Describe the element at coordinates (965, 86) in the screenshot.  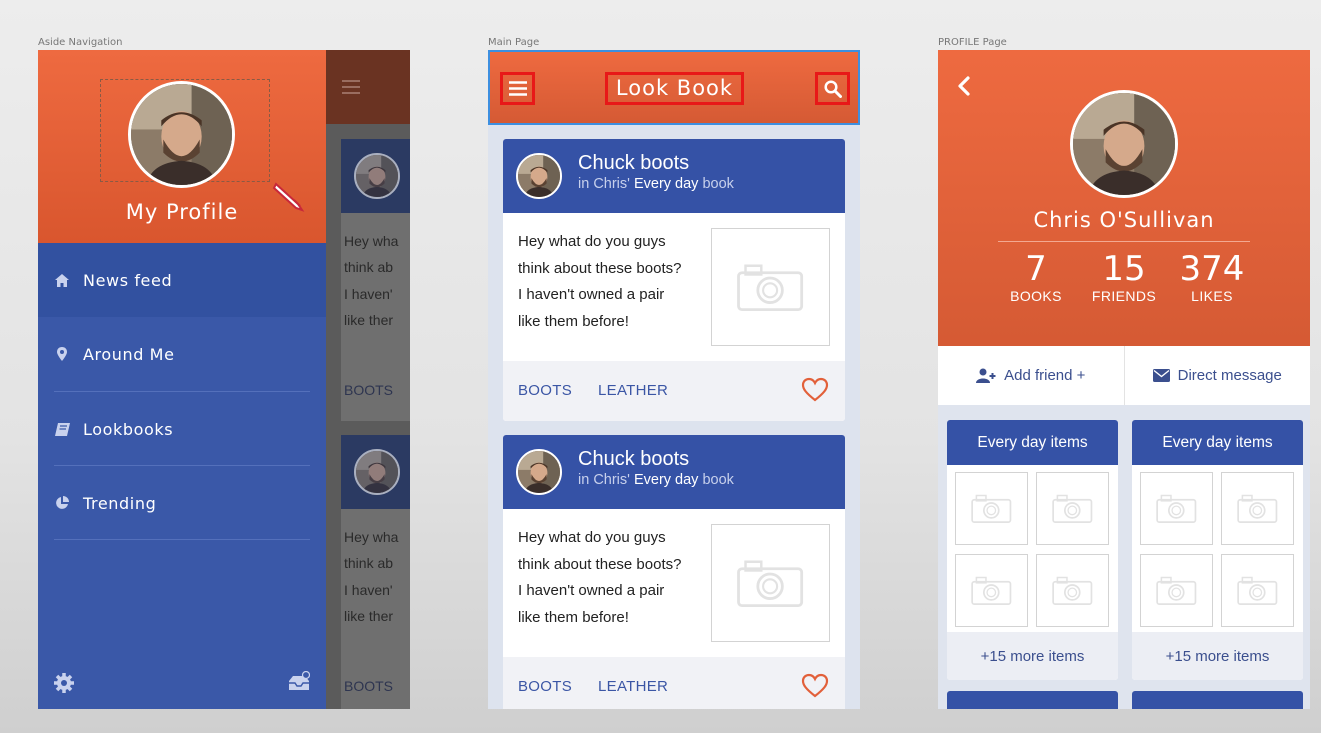
I see `back-chevron-icon` at that location.